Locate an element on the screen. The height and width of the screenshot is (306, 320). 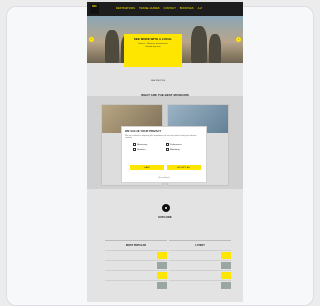
nav-link-destinations: DESTINATIONS is located at coordinates (125, 8).